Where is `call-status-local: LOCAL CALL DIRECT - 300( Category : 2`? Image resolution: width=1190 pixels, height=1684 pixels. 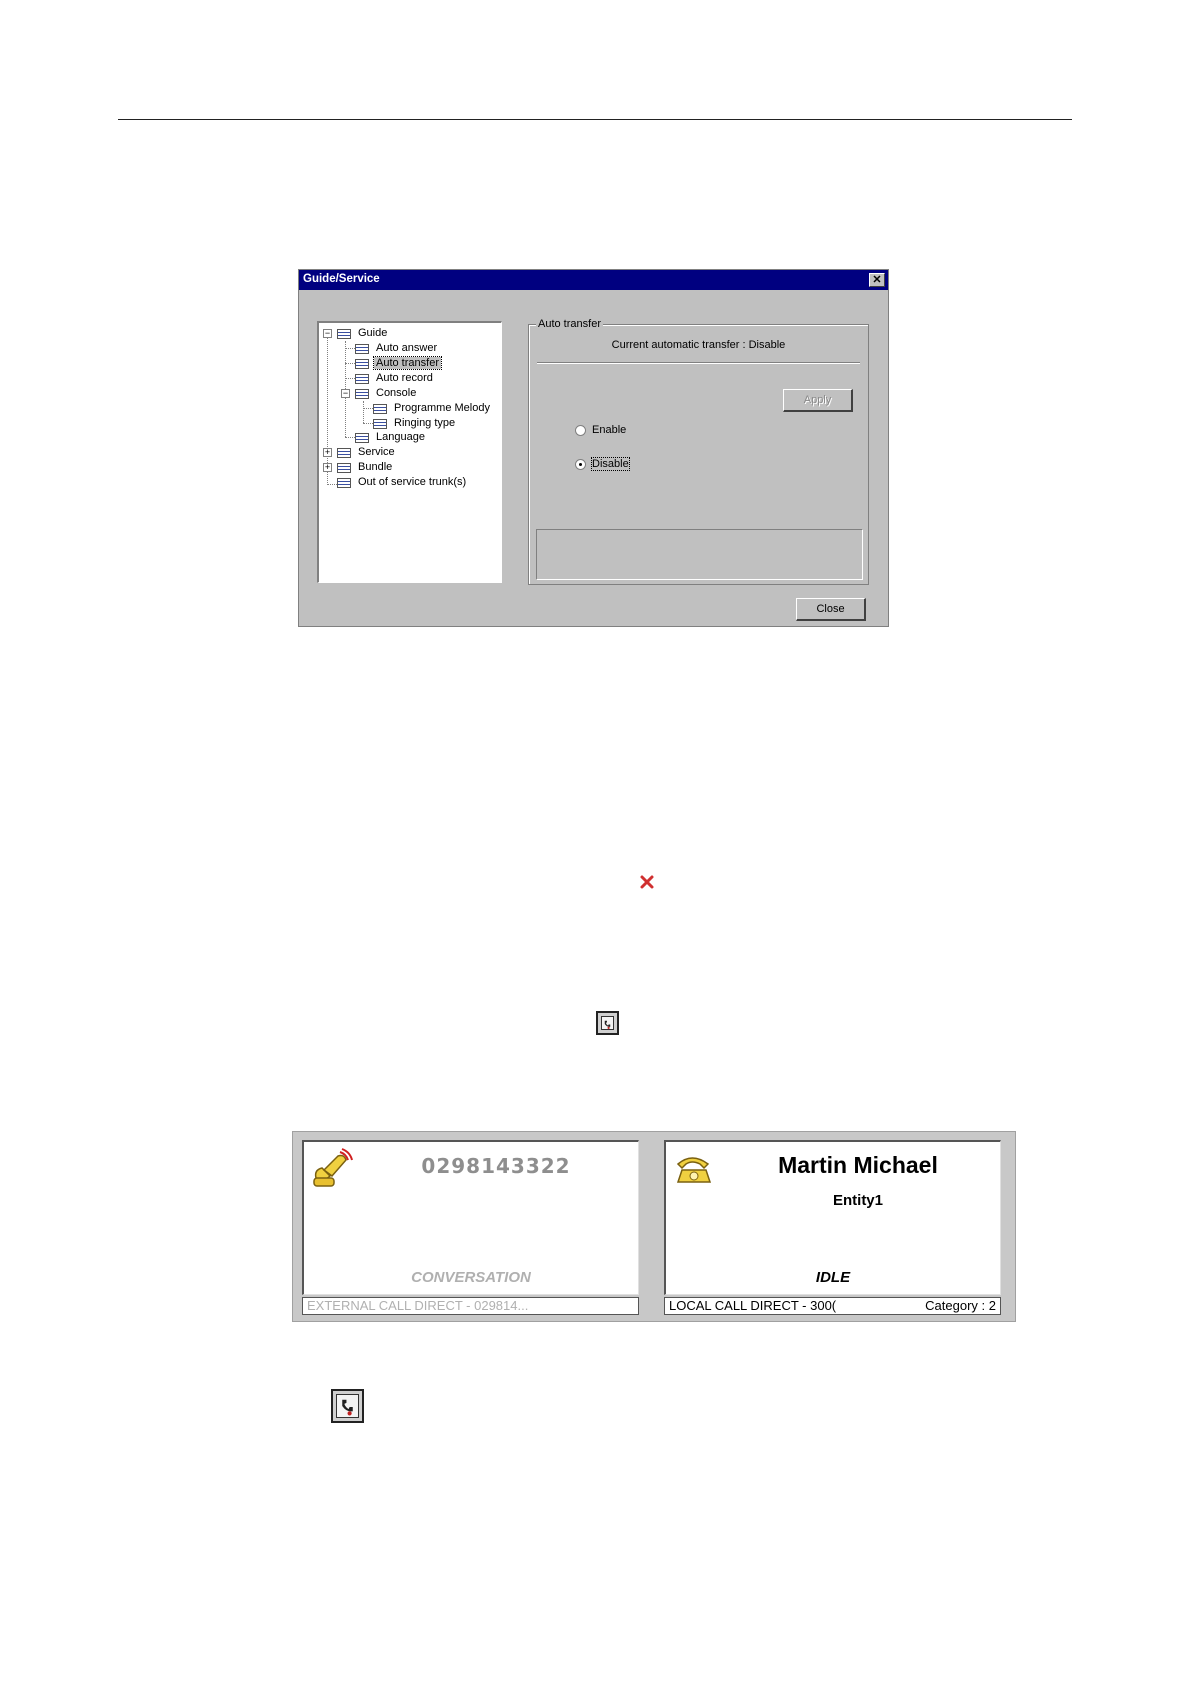 call-status-local: LOCAL CALL DIRECT - 300( Category : 2 is located at coordinates (832, 1306).